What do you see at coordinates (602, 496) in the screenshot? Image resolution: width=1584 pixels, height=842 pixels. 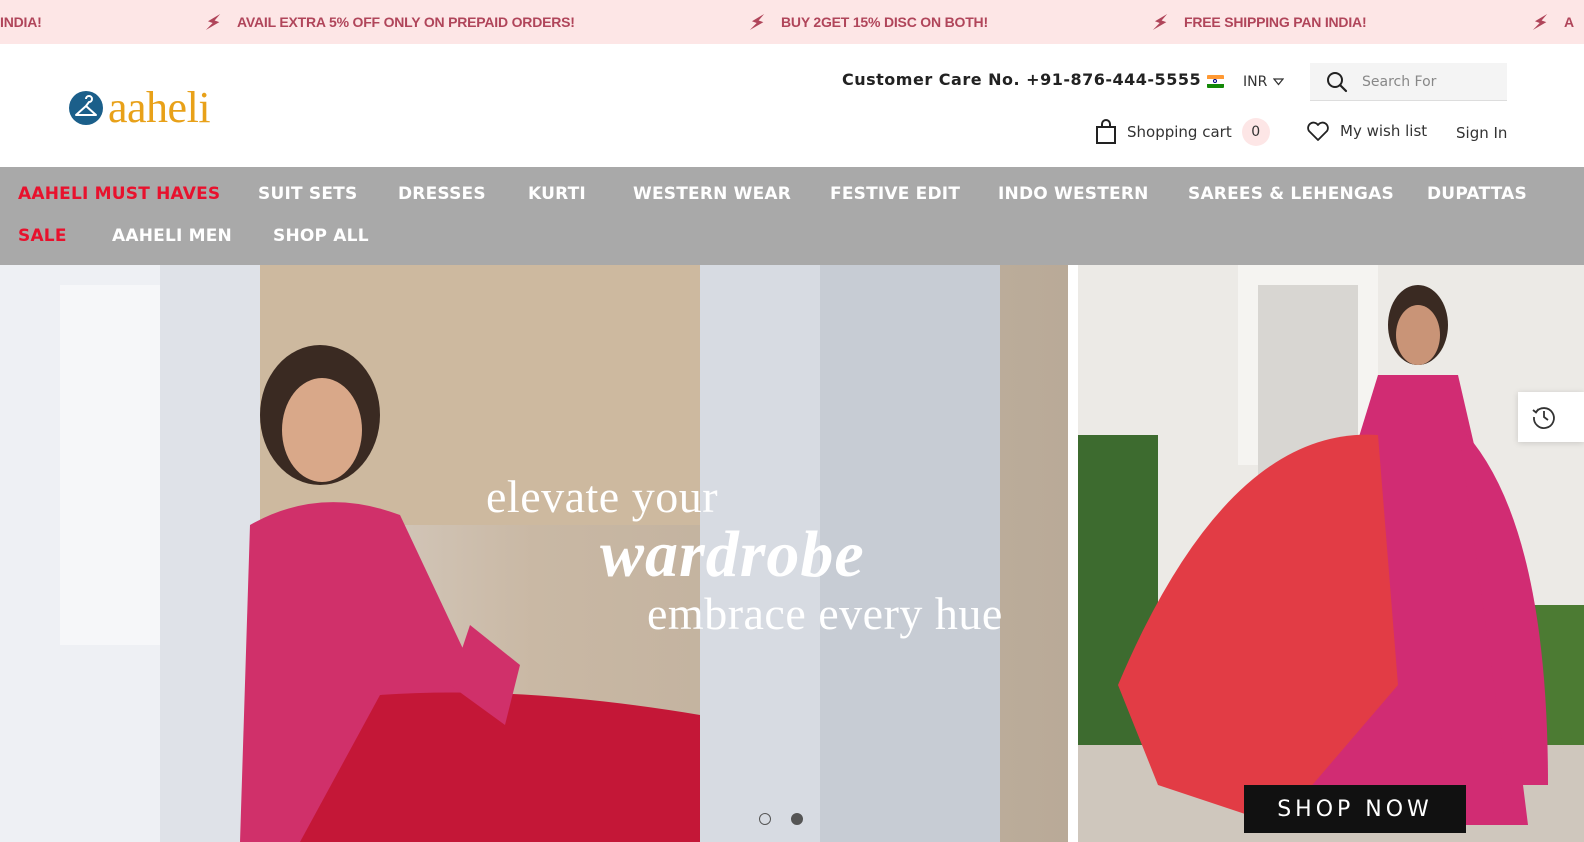 I see `hero-headline-line-1: elevate your` at bounding box center [602, 496].